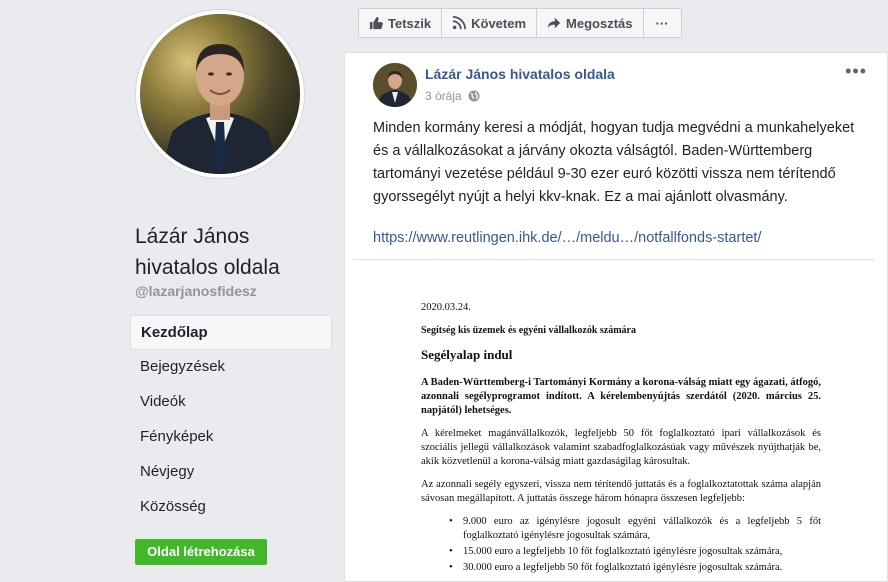  I want to click on doc-title: Segélyalap indul, so click(467, 354).